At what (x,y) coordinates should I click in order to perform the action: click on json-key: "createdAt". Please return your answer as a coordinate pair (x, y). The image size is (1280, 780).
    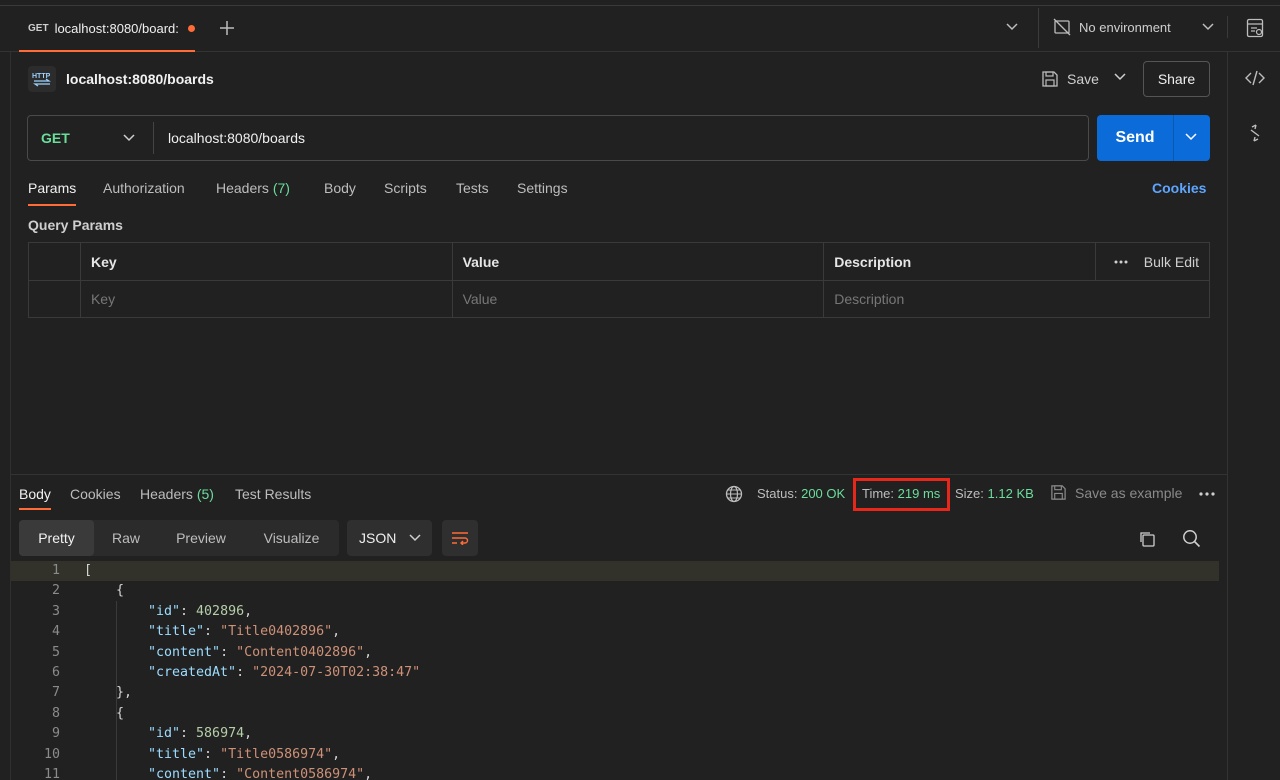
    Looking at the image, I should click on (192, 672).